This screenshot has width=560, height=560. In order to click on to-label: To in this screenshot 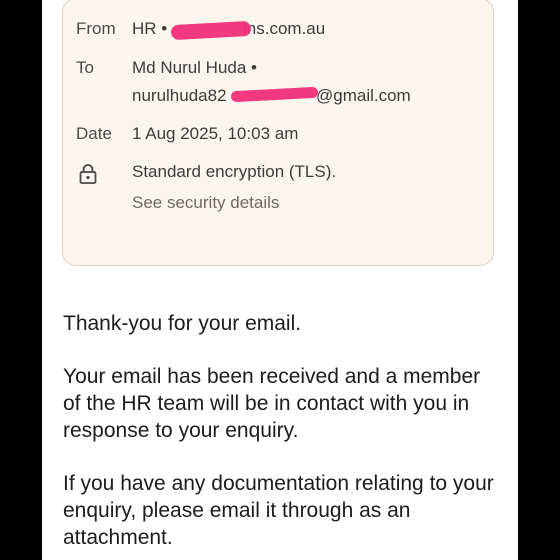, I will do `click(85, 67)`.